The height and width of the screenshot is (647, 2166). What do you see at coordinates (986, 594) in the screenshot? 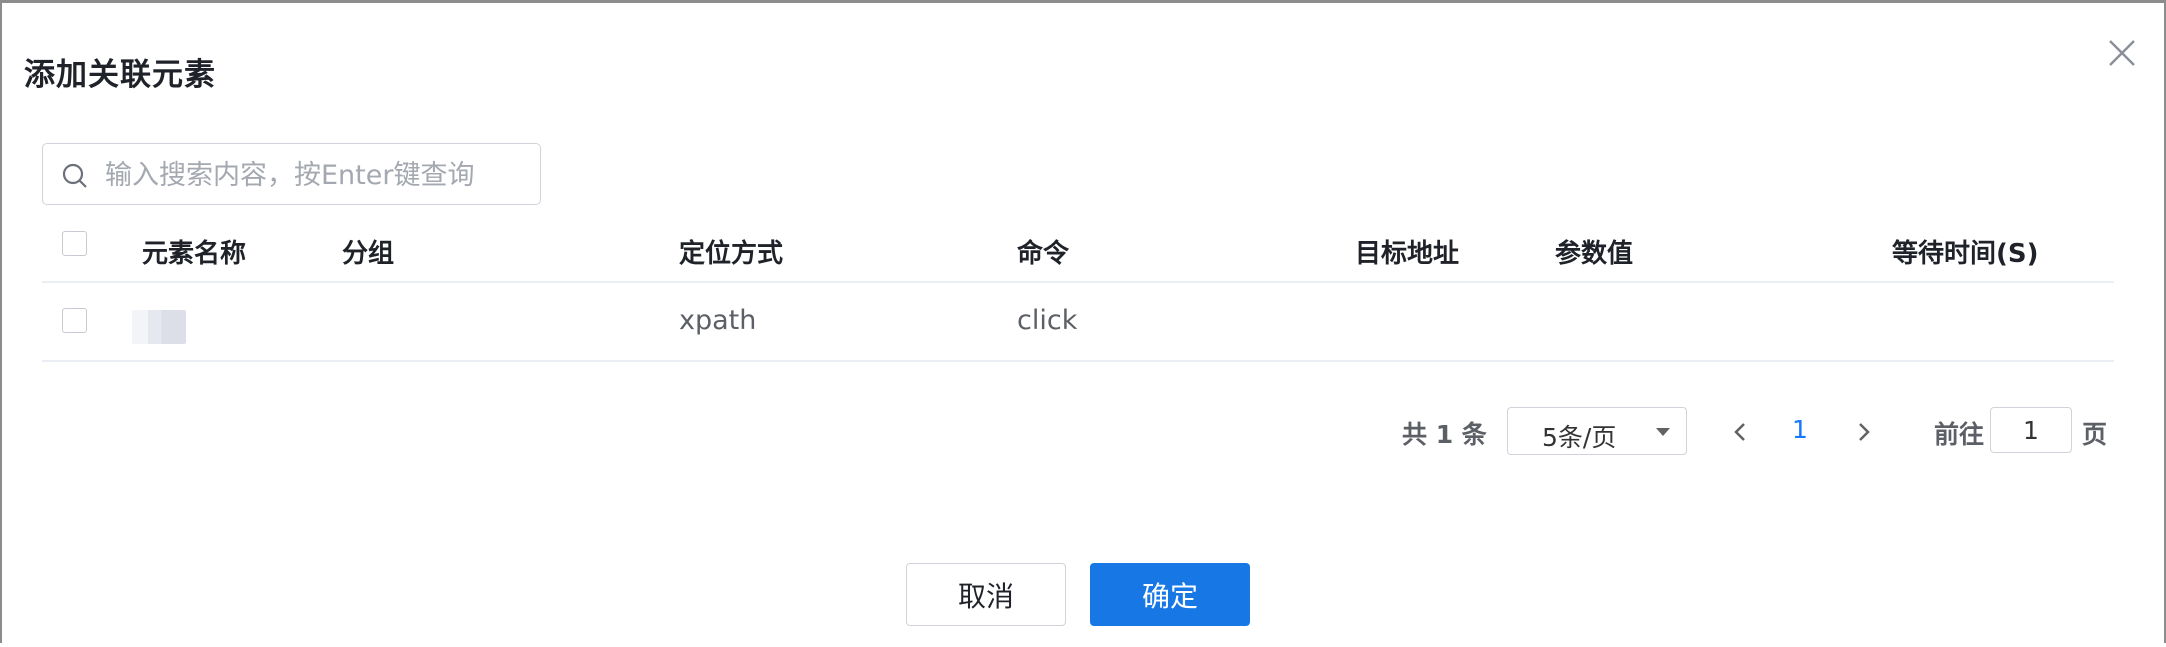
I see `cancel-button: 取消` at bounding box center [986, 594].